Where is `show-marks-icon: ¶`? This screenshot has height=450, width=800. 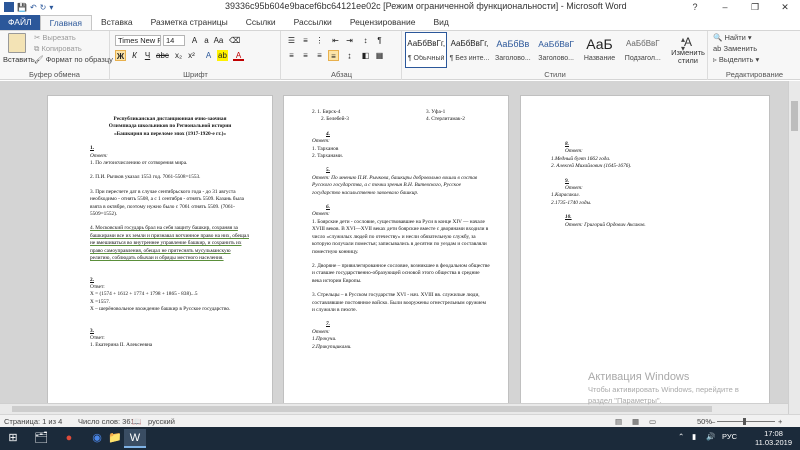 show-marks-icon: ¶ is located at coordinates (379, 40).